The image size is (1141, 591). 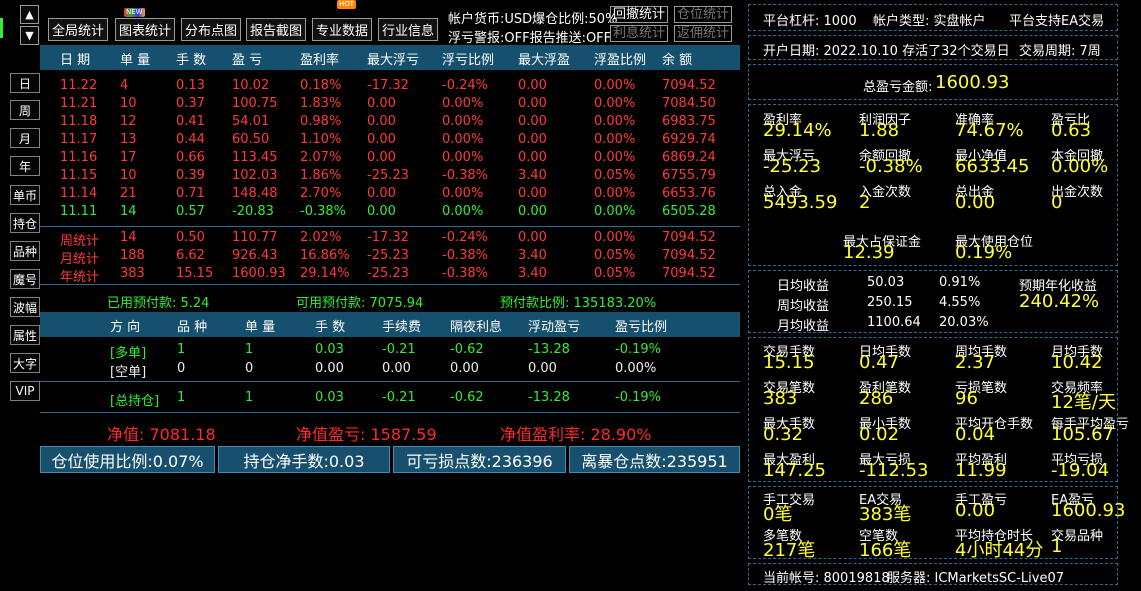 I want to click on sidebar-button: 持仓, so click(x=25, y=223).